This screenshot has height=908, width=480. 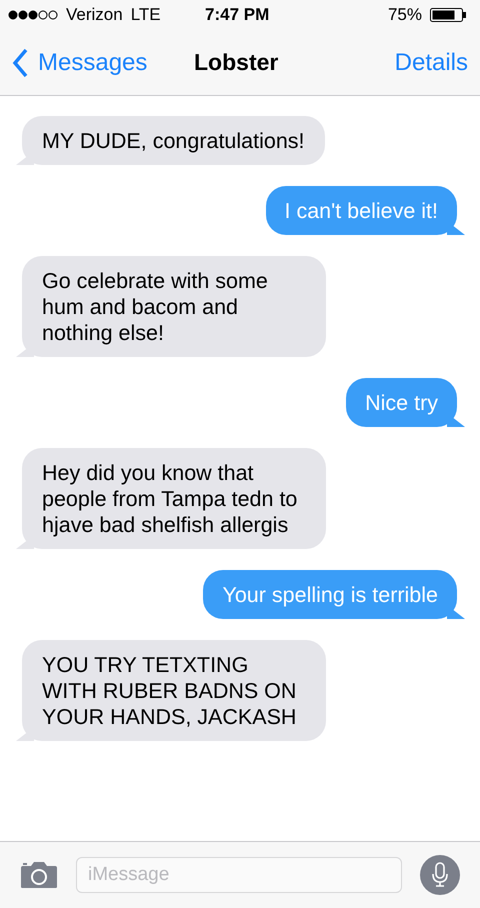 I want to click on back-button: Messages, so click(x=80, y=63).